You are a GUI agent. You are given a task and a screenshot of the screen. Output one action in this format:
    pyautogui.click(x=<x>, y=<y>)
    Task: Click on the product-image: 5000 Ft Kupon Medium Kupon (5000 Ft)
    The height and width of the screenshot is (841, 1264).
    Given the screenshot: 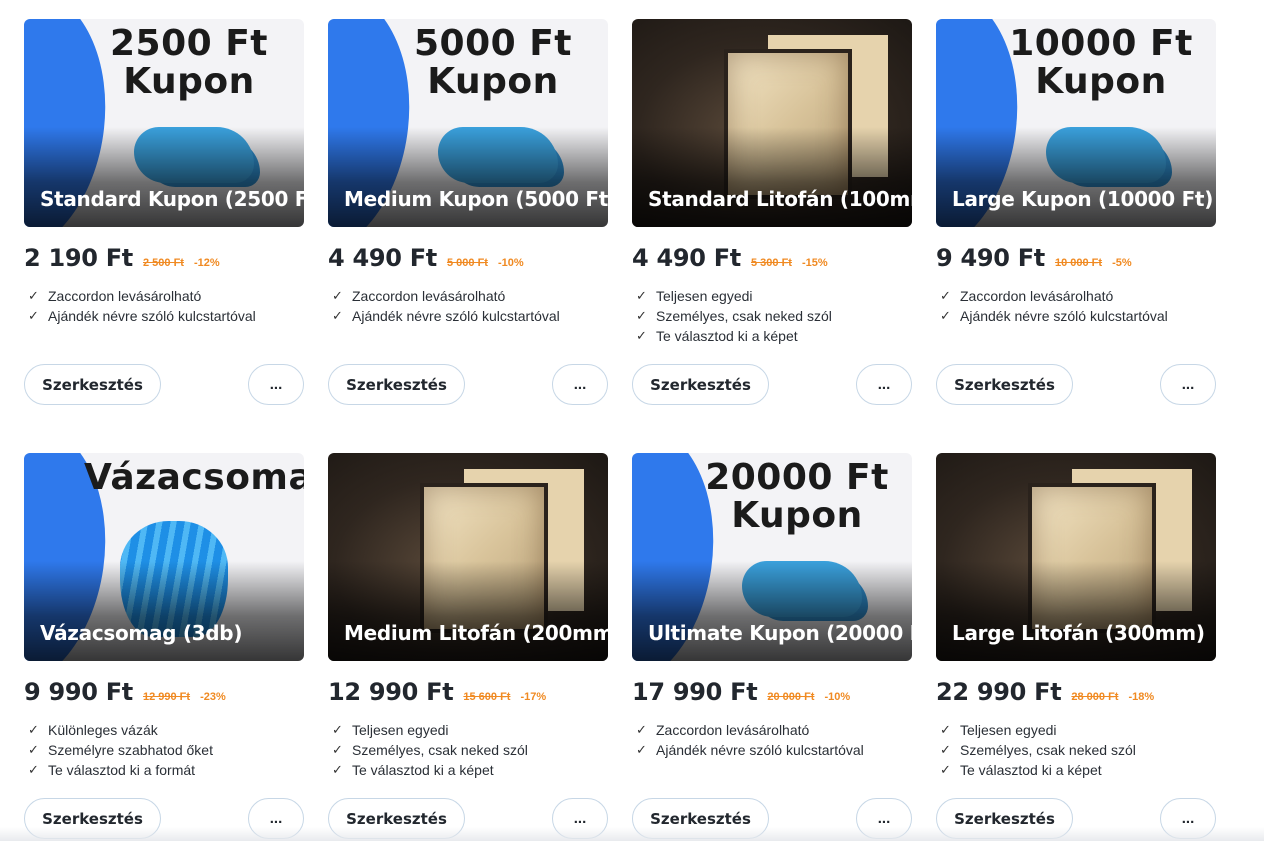 What is the action you would take?
    pyautogui.click(x=468, y=123)
    